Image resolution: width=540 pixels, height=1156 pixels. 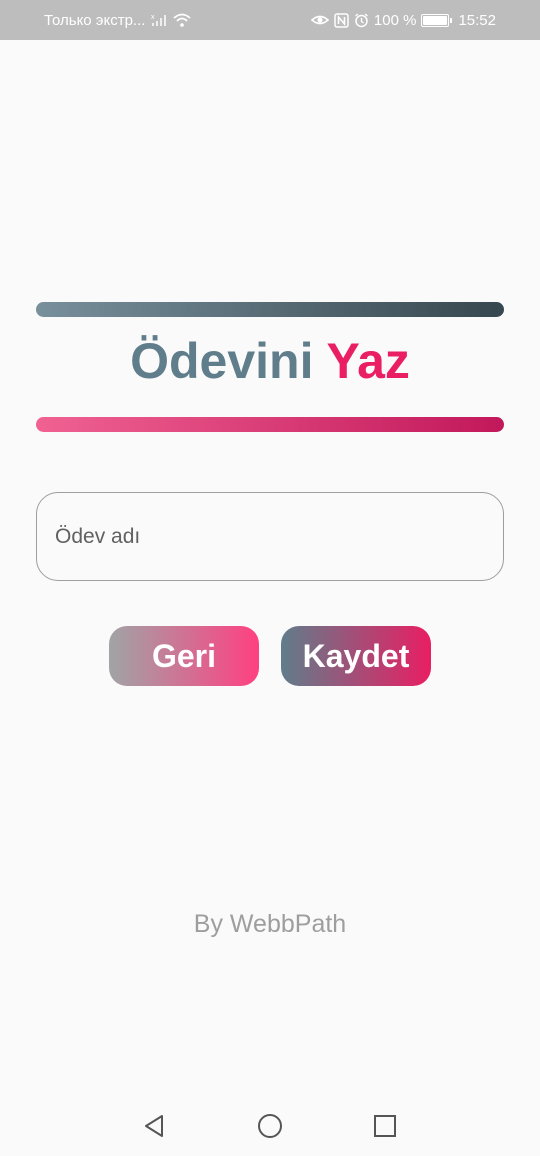 What do you see at coordinates (341, 20) in the screenshot?
I see `nfc-icon` at bounding box center [341, 20].